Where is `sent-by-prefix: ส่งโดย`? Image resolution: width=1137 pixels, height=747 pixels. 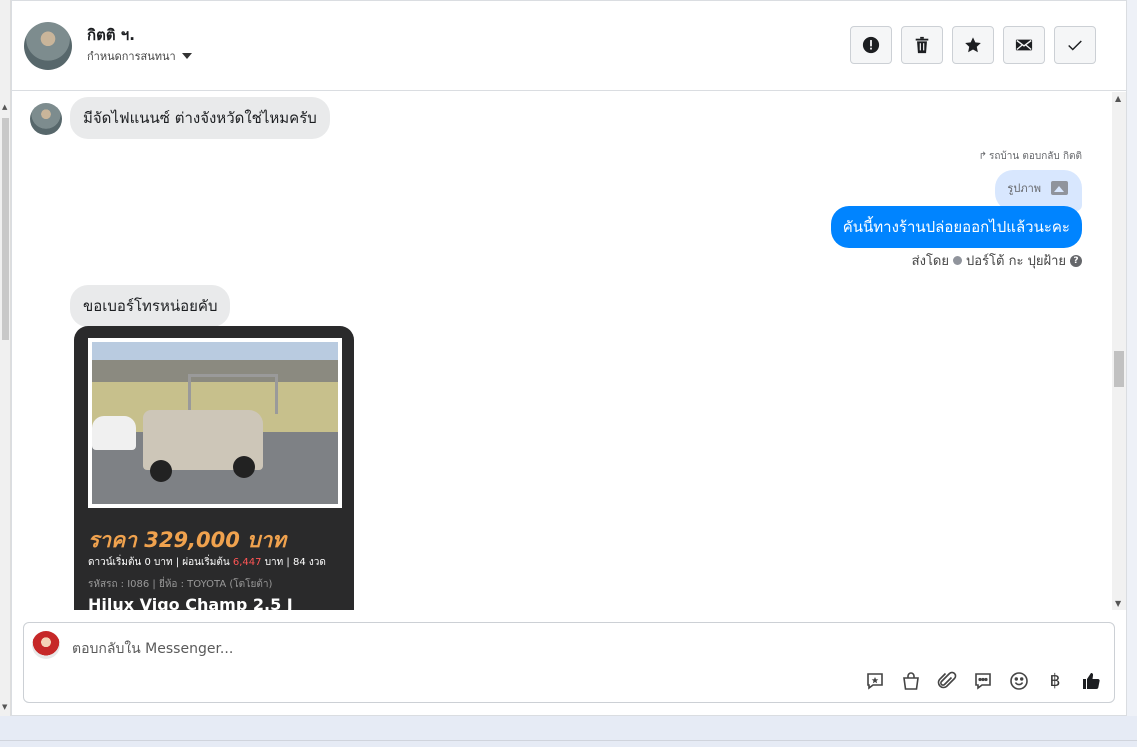 sent-by-prefix: ส่งโดย is located at coordinates (930, 261).